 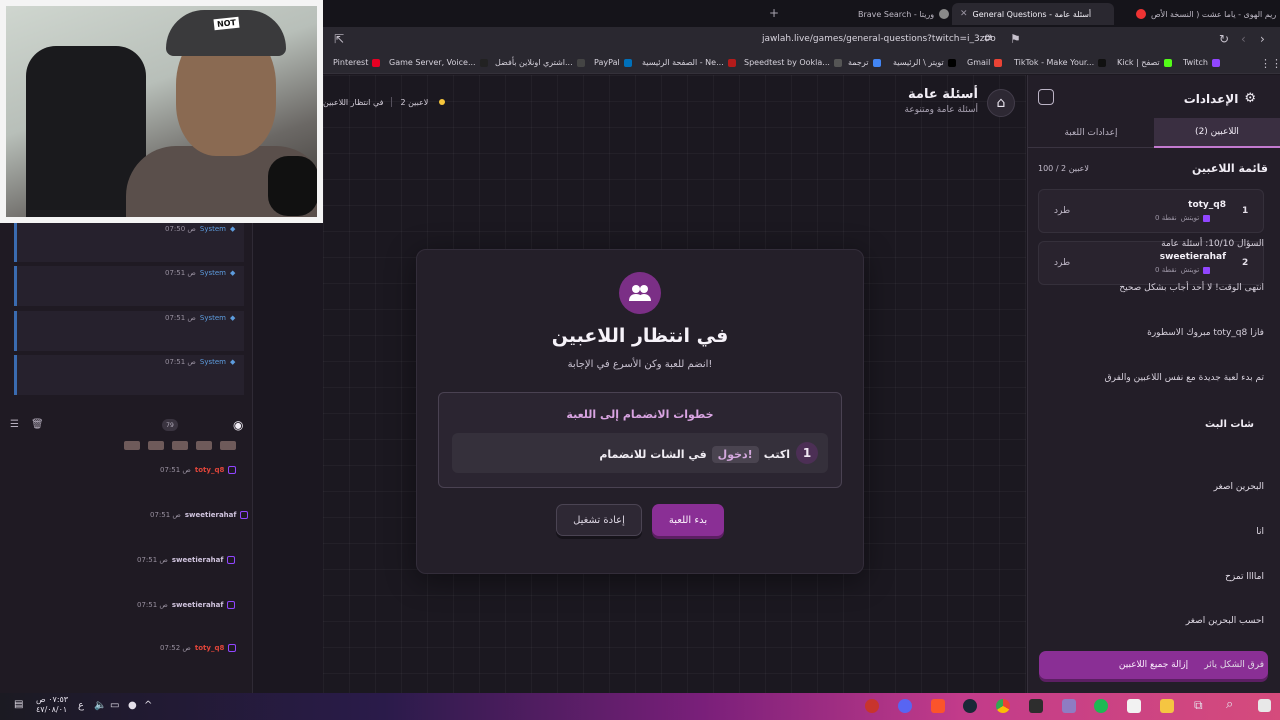 What do you see at coordinates (640, 706) in the screenshot?
I see `taskbar` at bounding box center [640, 706].